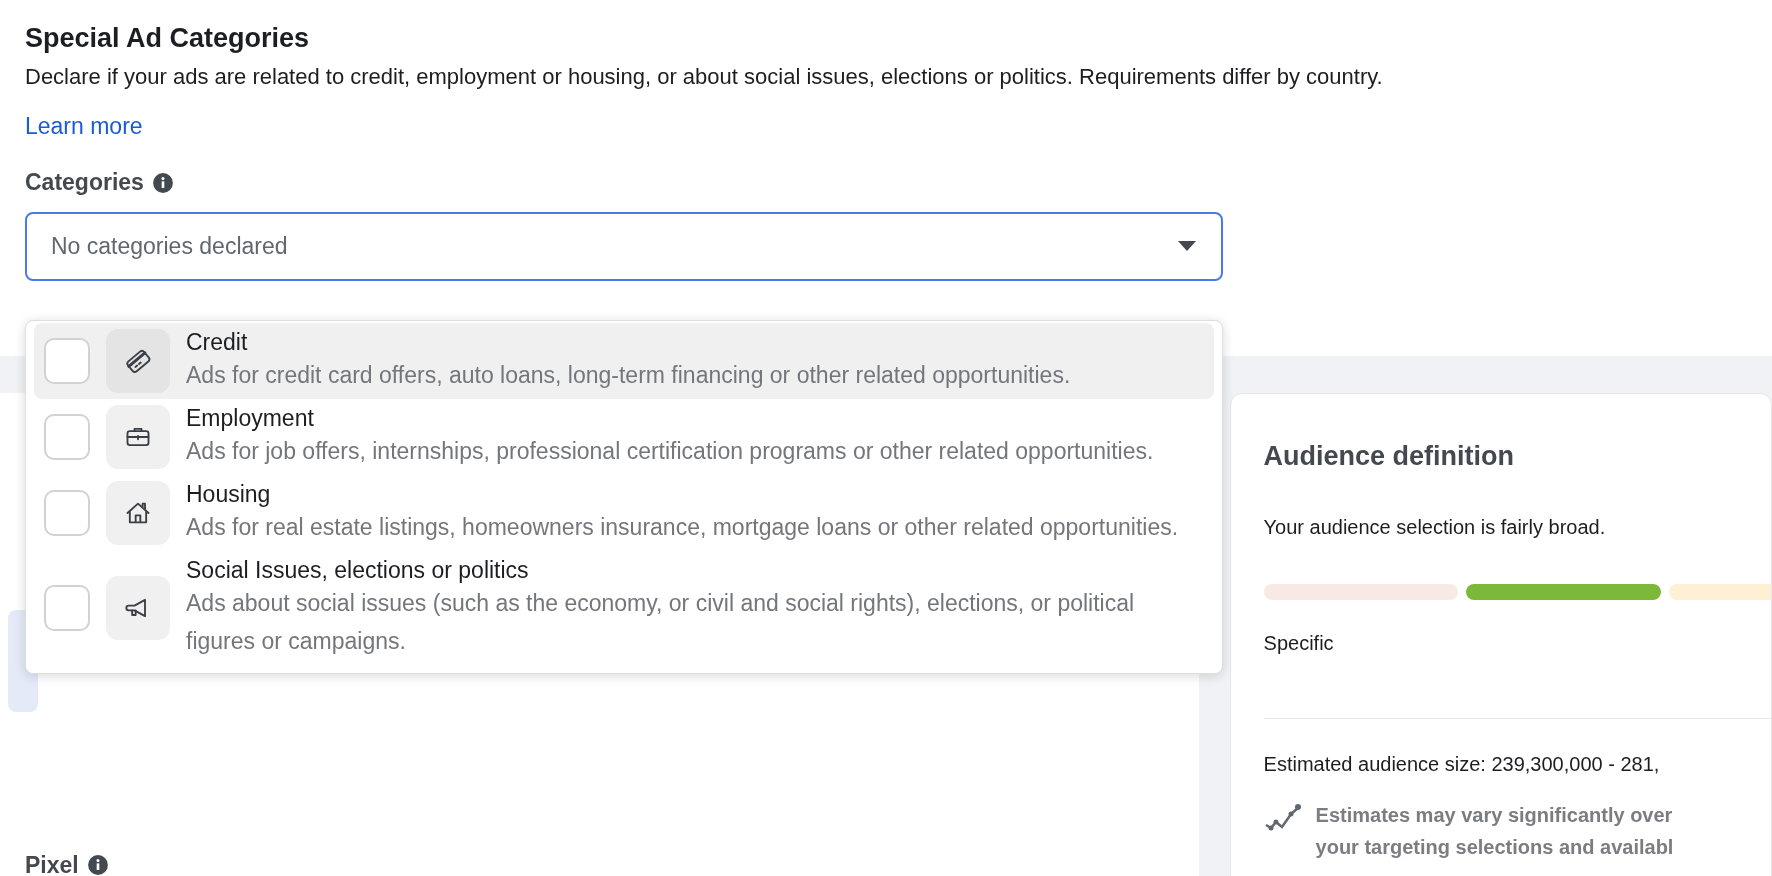  What do you see at coordinates (250, 418) in the screenshot?
I see `category-title: Employment` at bounding box center [250, 418].